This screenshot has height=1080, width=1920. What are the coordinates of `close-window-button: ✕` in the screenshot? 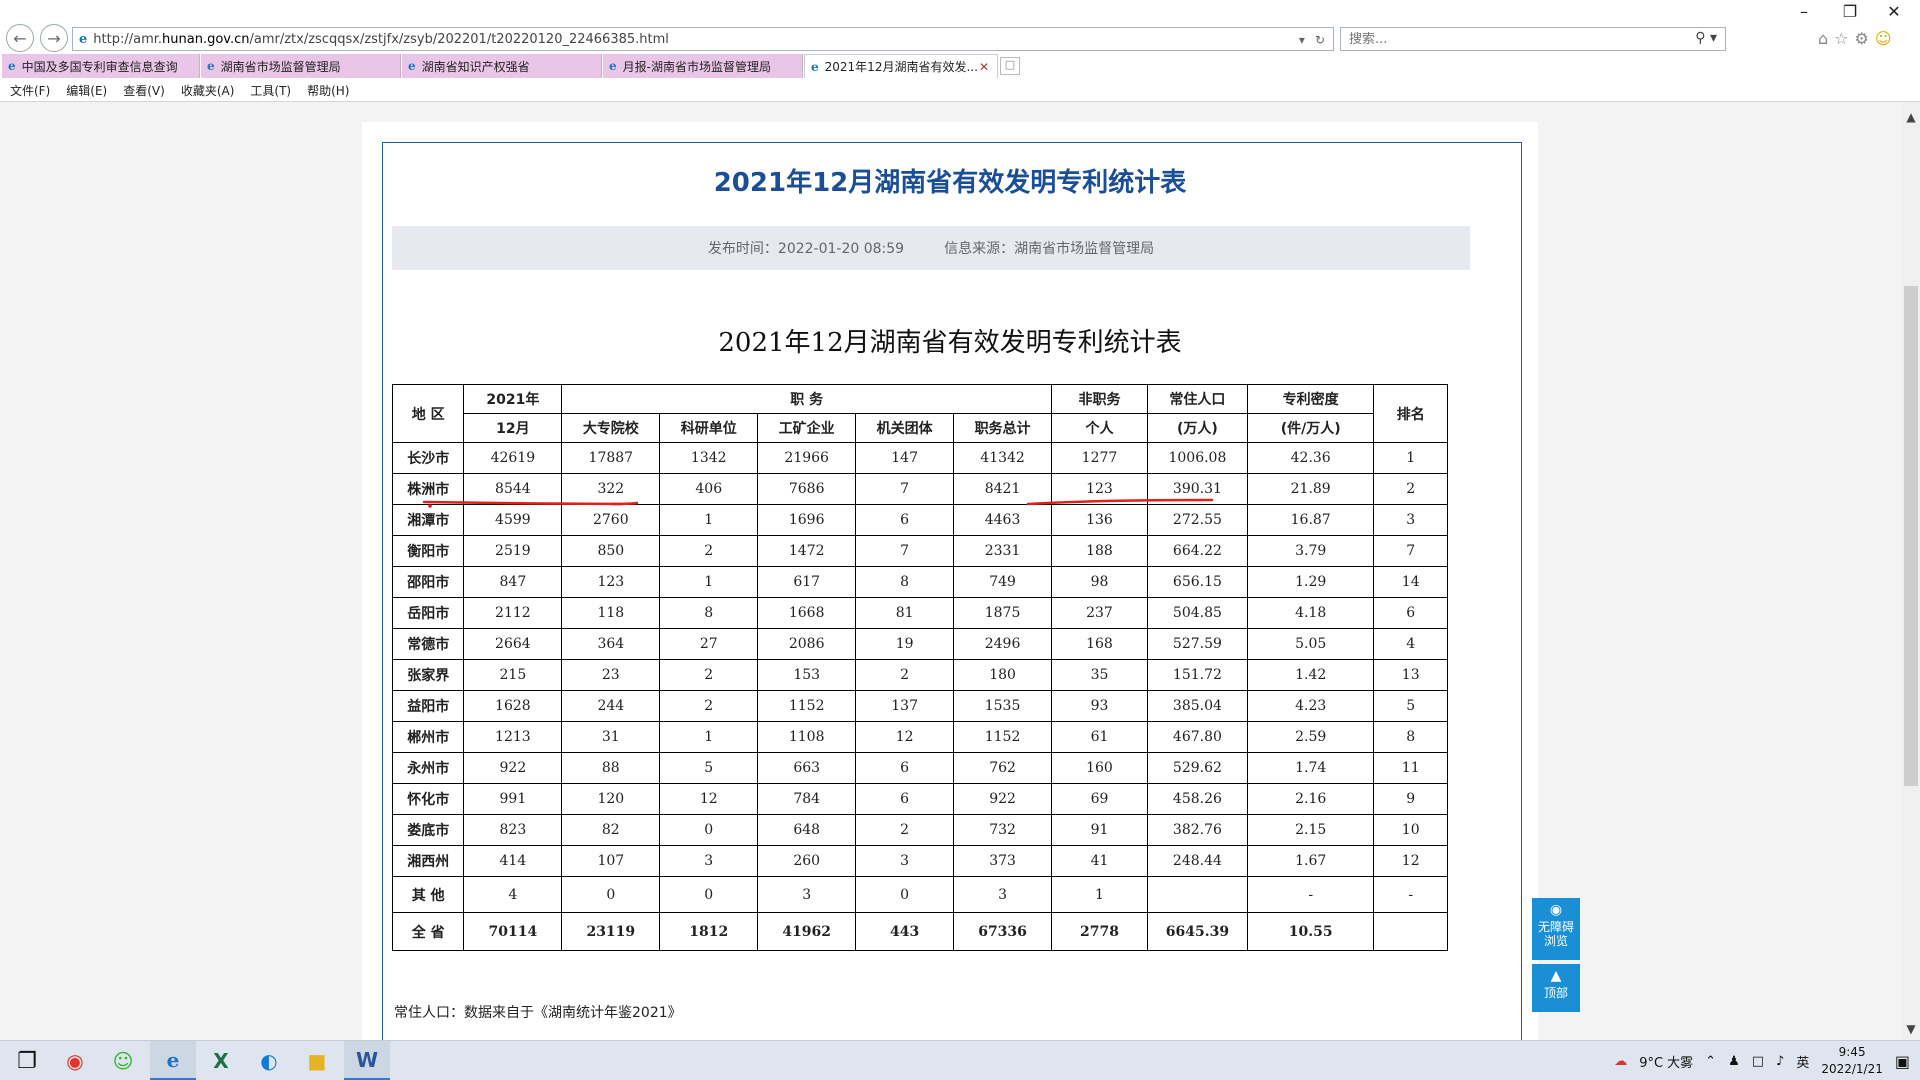 It's located at (1894, 11).